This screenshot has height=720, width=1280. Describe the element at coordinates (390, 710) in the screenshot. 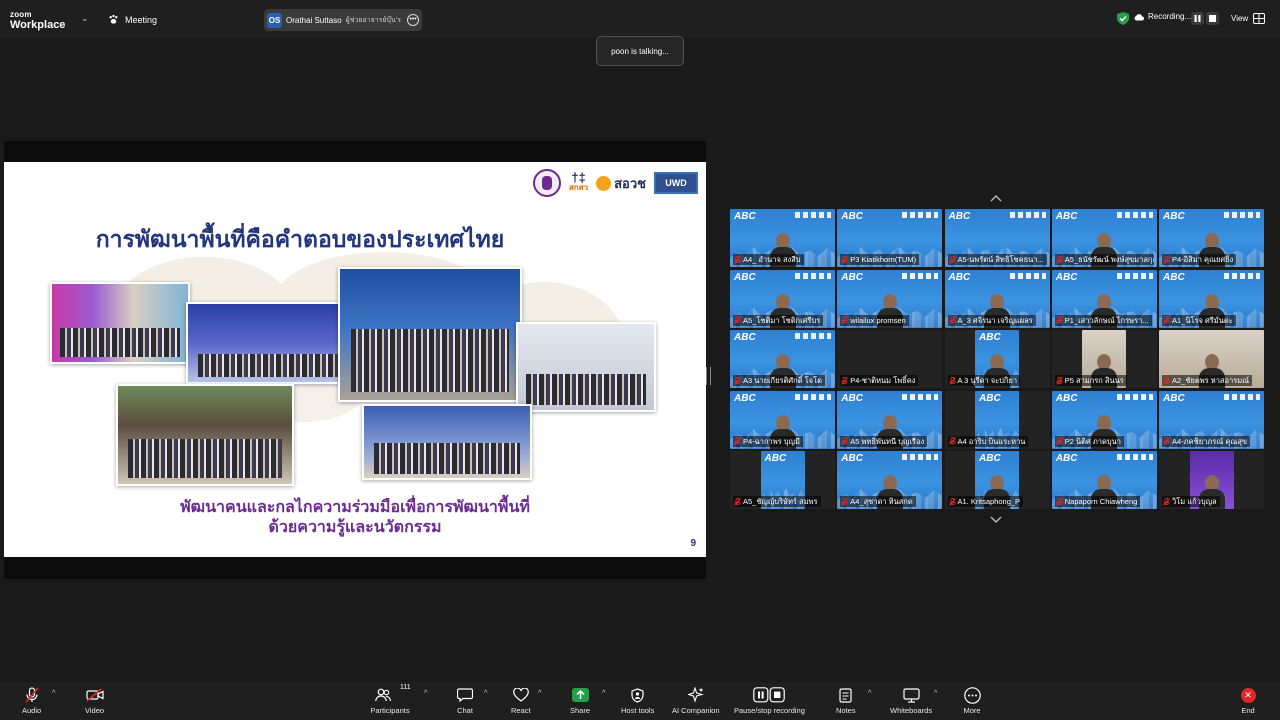

I see `participants-label: Participants` at that location.